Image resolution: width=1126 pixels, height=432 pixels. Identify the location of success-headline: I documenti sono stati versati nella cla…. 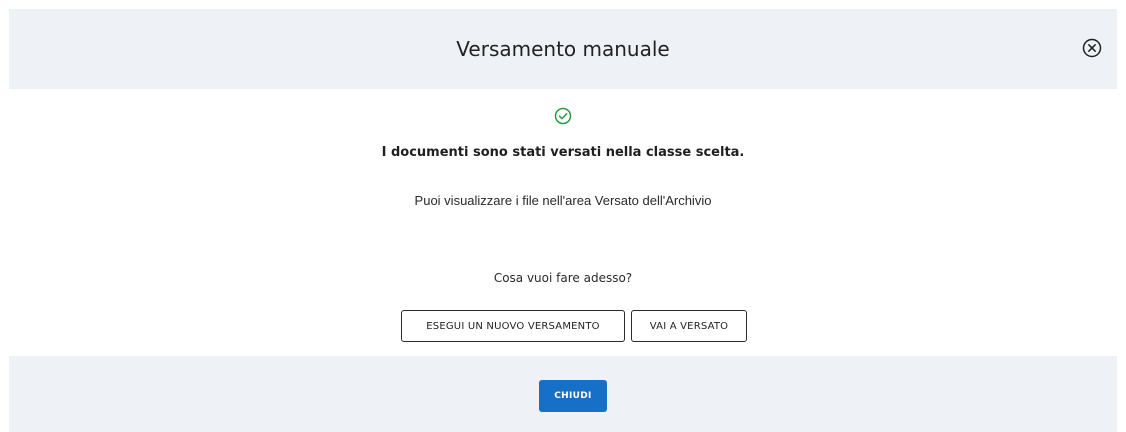
(563, 152).